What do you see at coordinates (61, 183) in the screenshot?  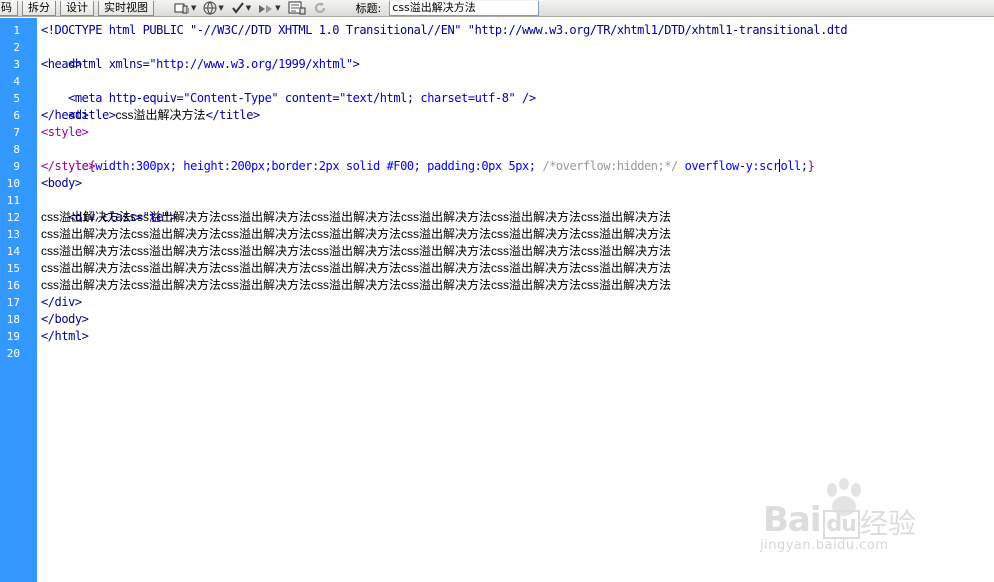 I see `code-line-body: <body>` at bounding box center [61, 183].